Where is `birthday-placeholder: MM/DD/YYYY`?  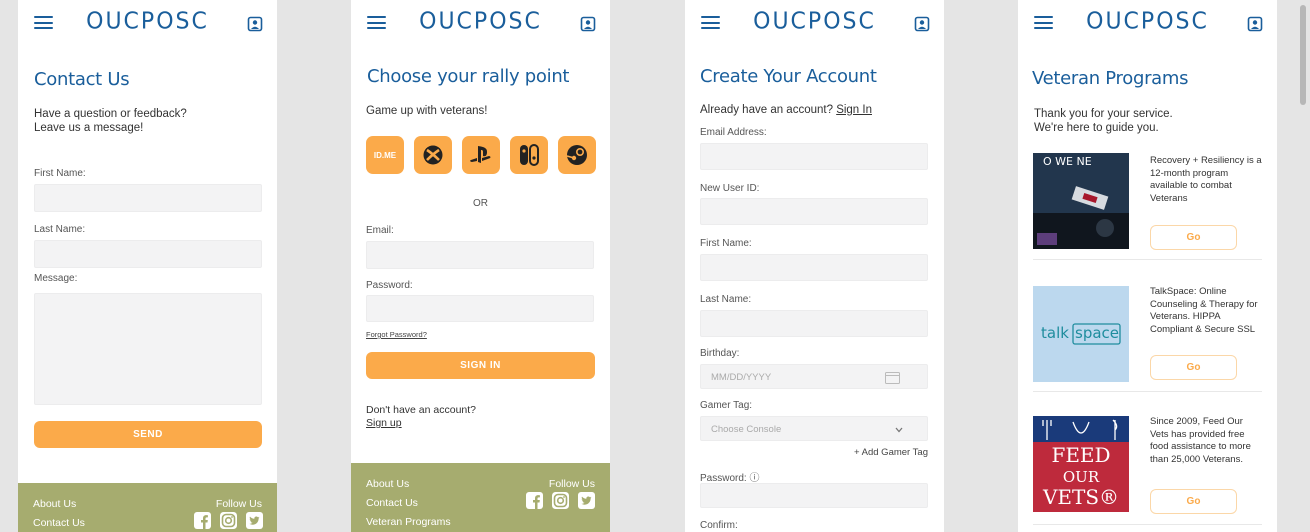 birthday-placeholder: MM/DD/YYYY is located at coordinates (741, 377).